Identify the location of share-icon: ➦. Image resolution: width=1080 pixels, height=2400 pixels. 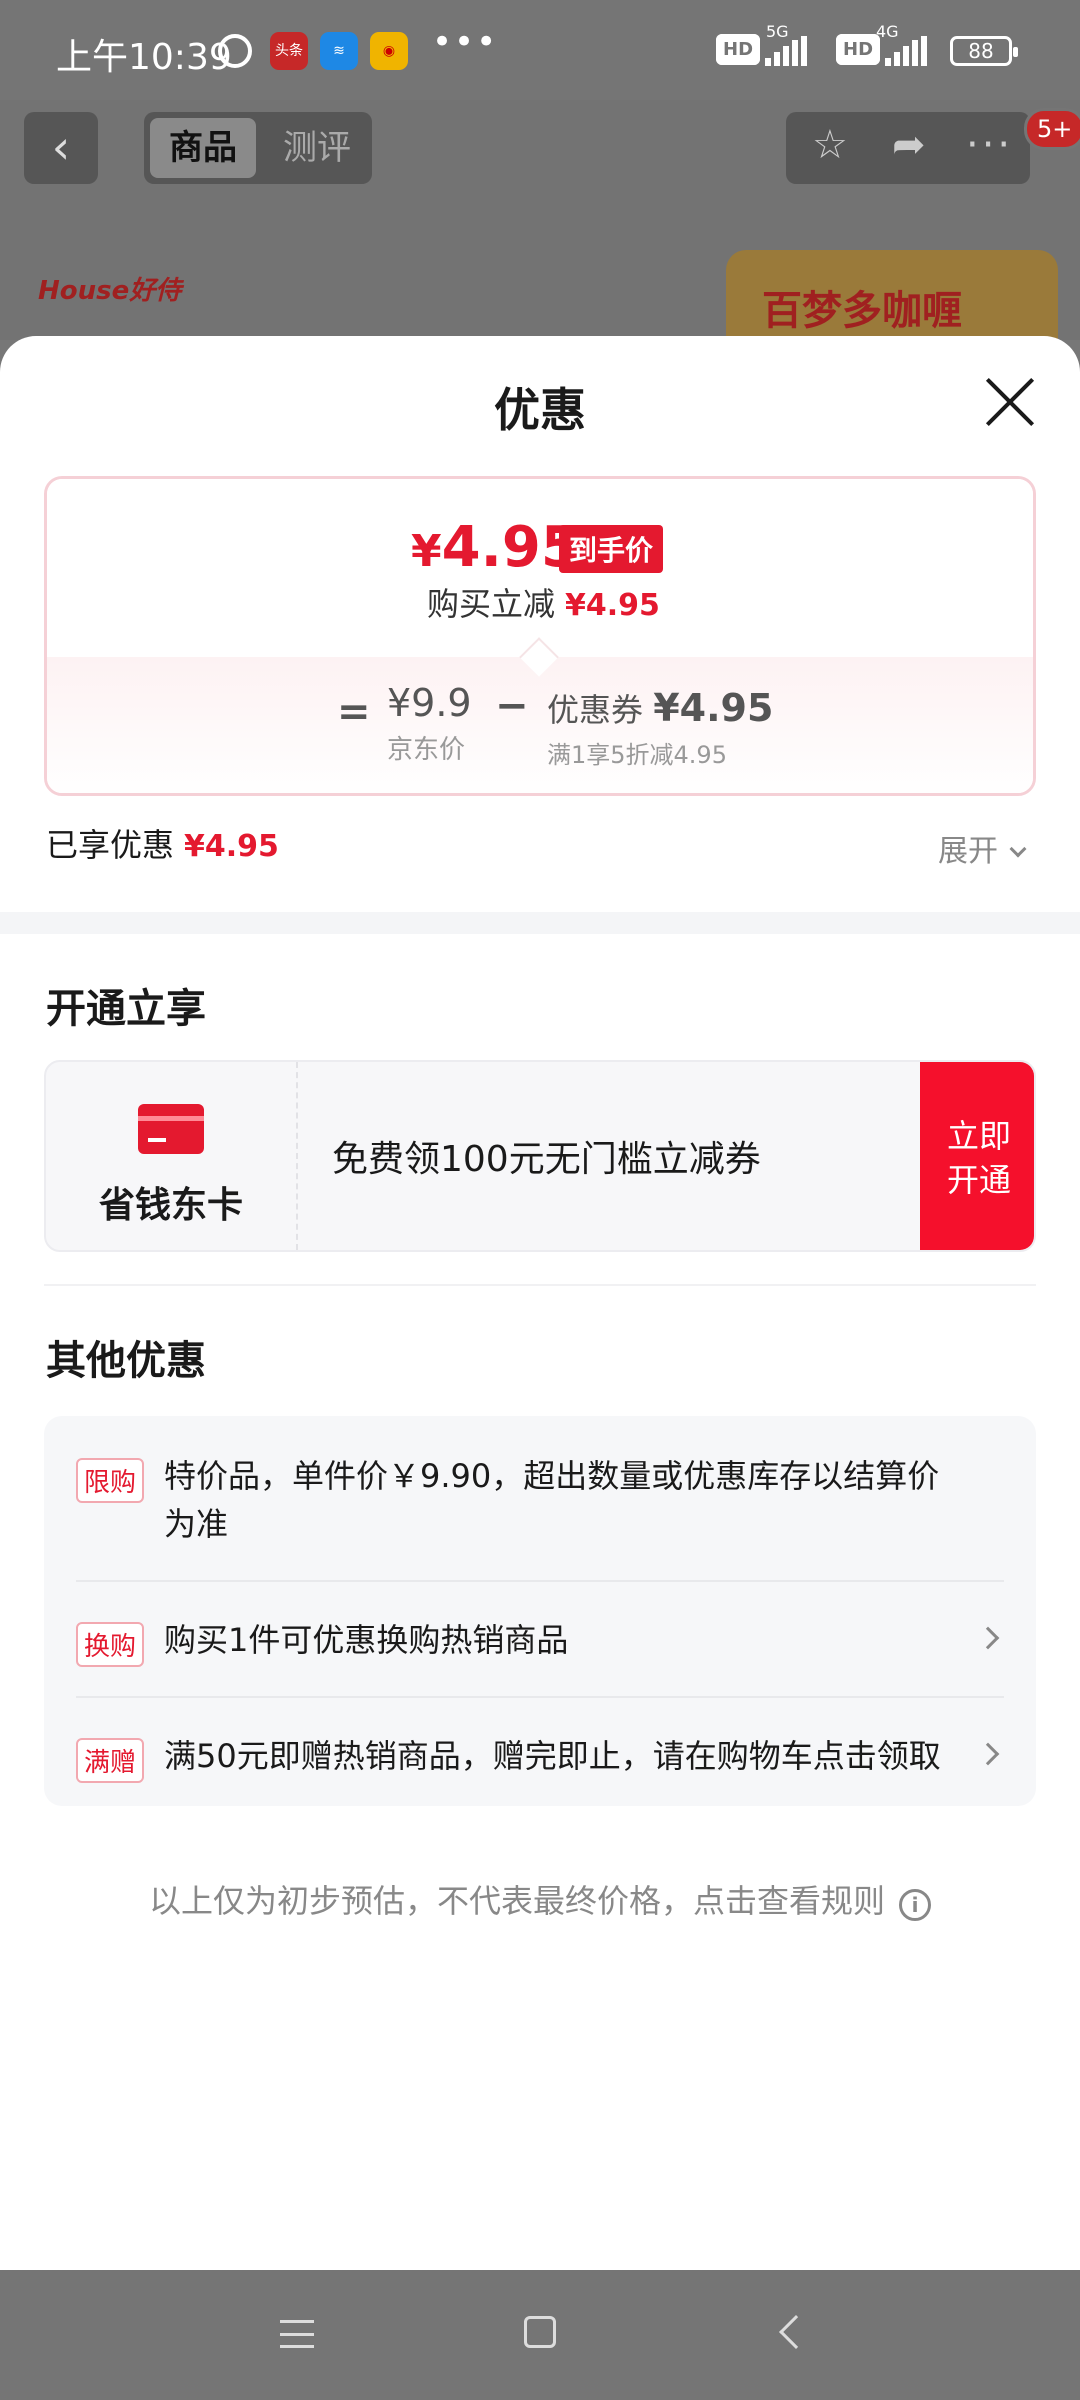
(909, 145).